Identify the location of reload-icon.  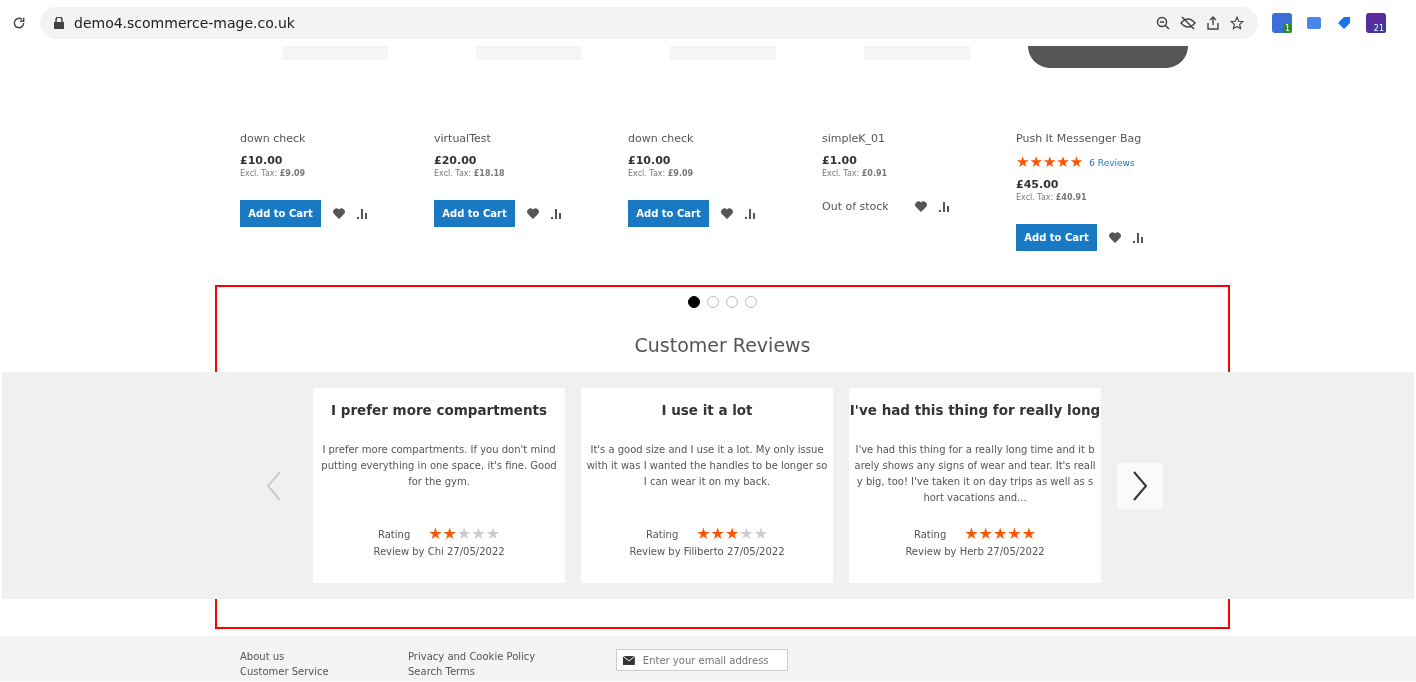
(19, 23).